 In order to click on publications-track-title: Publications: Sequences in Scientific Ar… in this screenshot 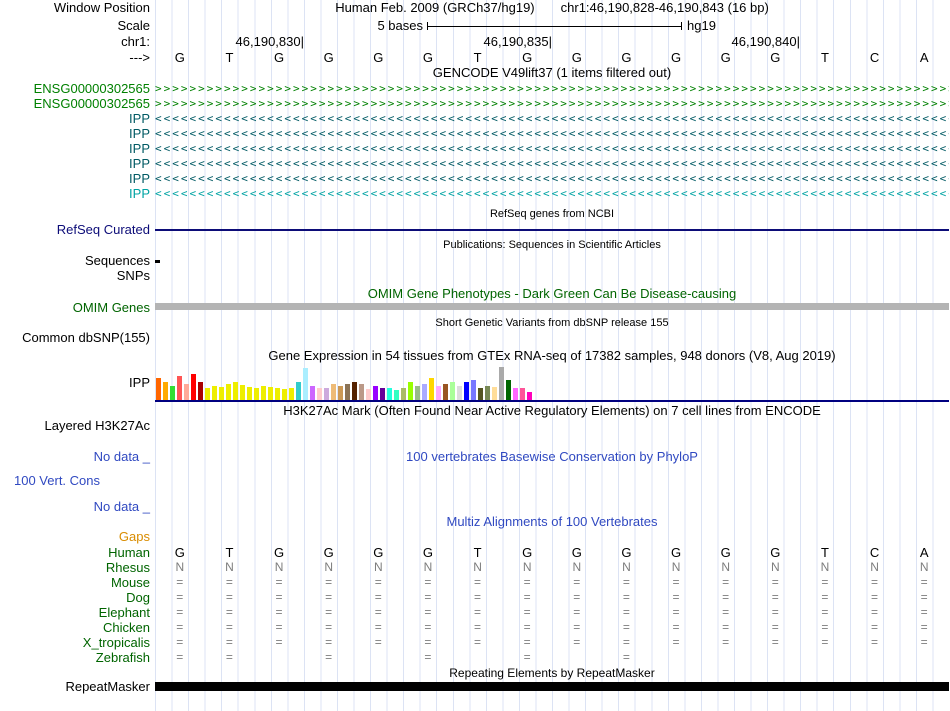, I will do `click(552, 246)`.